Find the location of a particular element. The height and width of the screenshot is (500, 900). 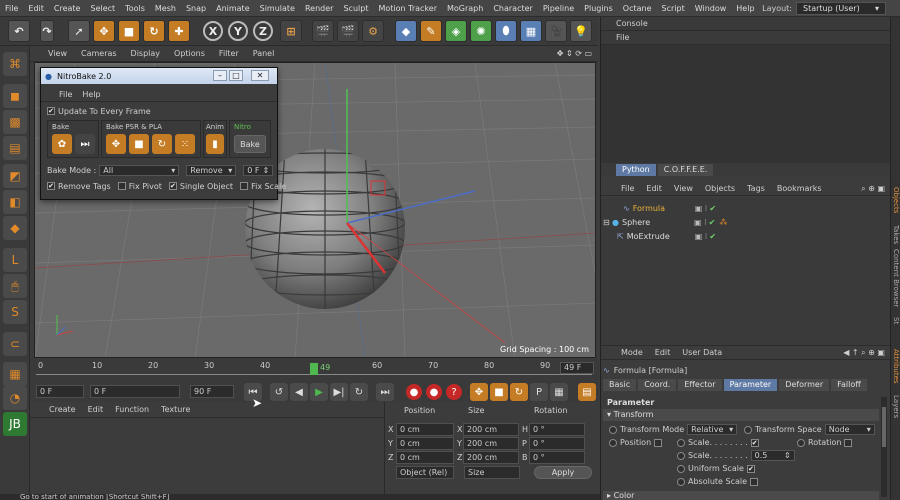

scrollbar-thumb is located at coordinates (884, 427).